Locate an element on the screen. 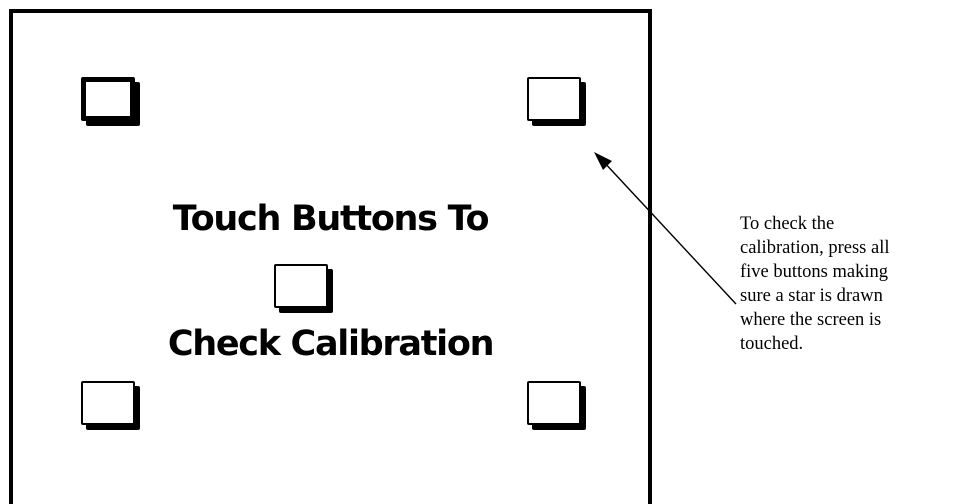 The width and height of the screenshot is (972, 504). calibration-heading-line-1: Touch Buttons To is located at coordinates (331, 219).